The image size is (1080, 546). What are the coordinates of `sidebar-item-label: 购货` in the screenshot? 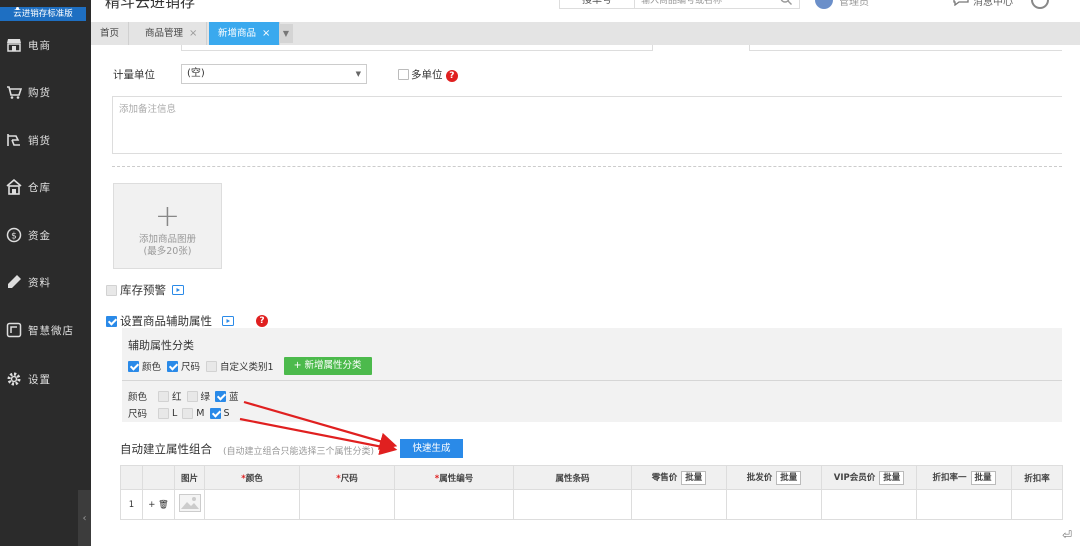 It's located at (39, 92).